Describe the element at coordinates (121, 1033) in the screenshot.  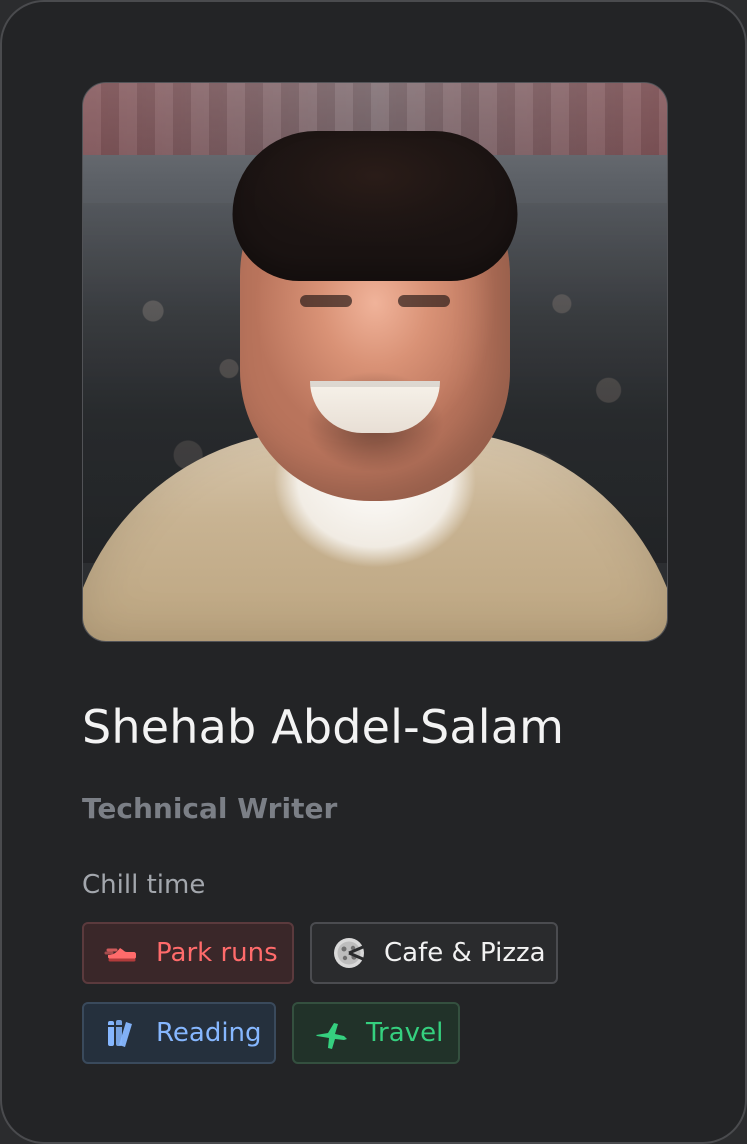
I see `books-icon` at that location.